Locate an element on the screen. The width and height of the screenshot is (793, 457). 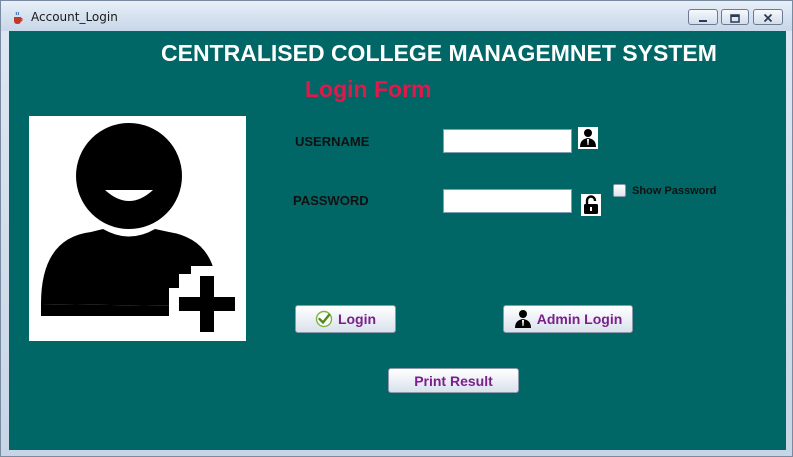
admin-user-icon is located at coordinates (523, 319).